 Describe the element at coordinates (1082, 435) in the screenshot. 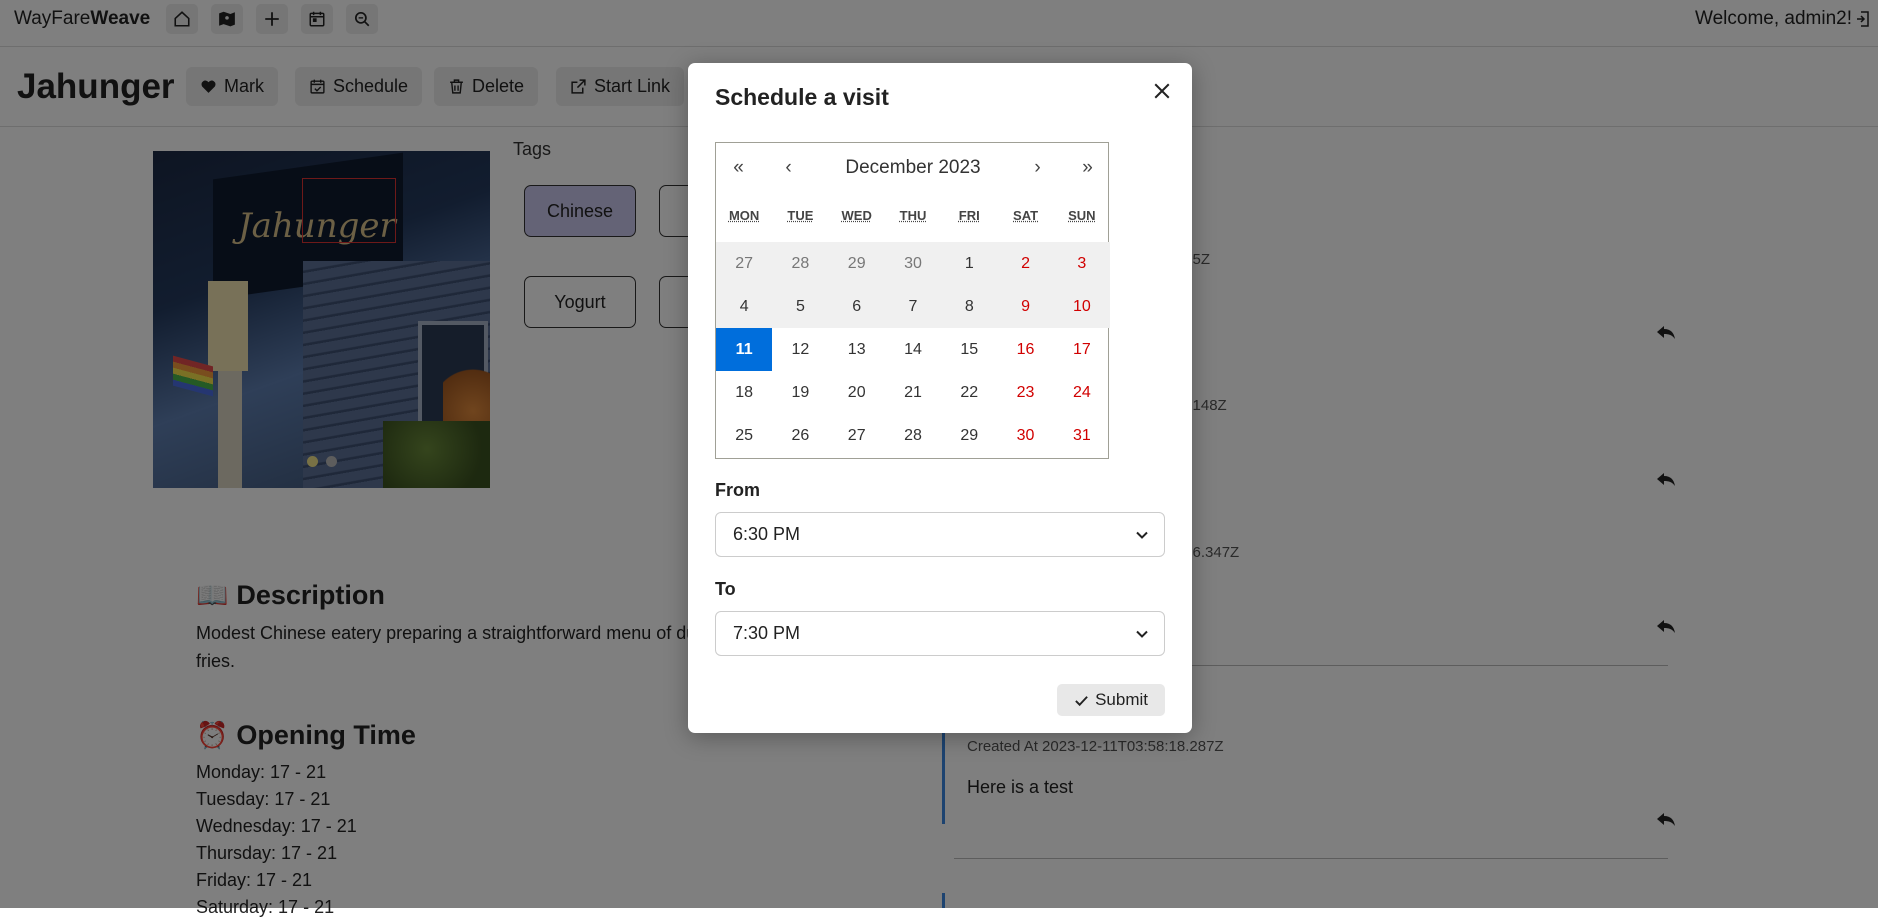

I see `calendar-day: 31` at that location.